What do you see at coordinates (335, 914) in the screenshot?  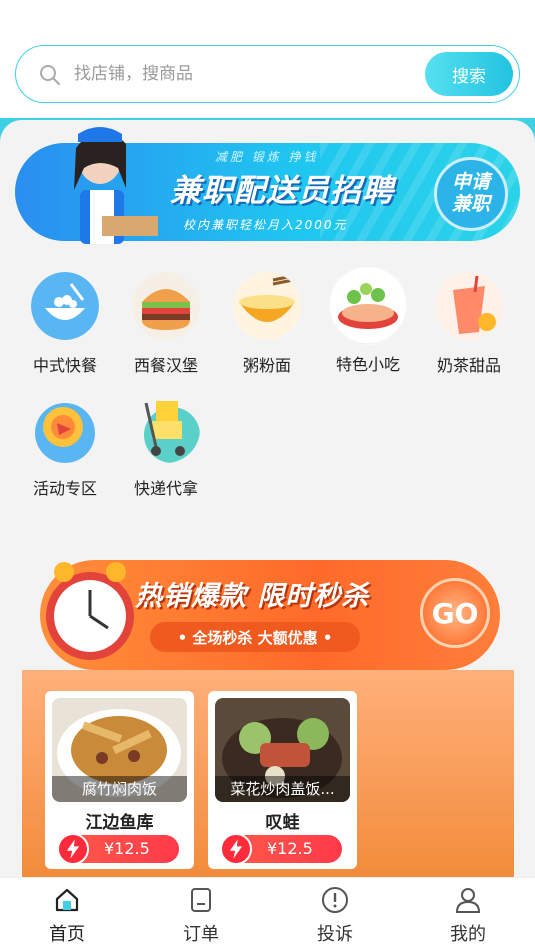 I see `tab-complaints: 投诉` at bounding box center [335, 914].